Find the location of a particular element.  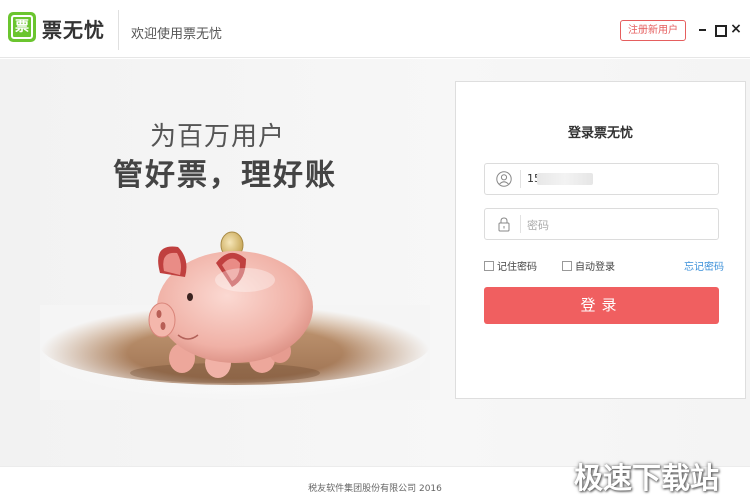

minimize-icon is located at coordinates (703, 29).